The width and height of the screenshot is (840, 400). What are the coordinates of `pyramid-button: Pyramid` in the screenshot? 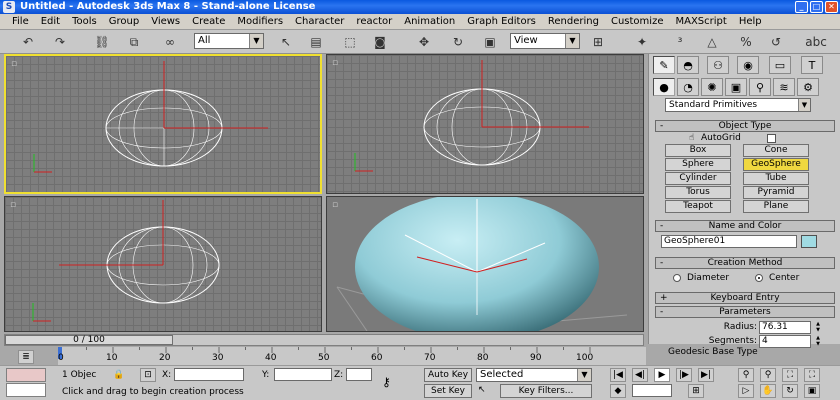 It's located at (776, 192).